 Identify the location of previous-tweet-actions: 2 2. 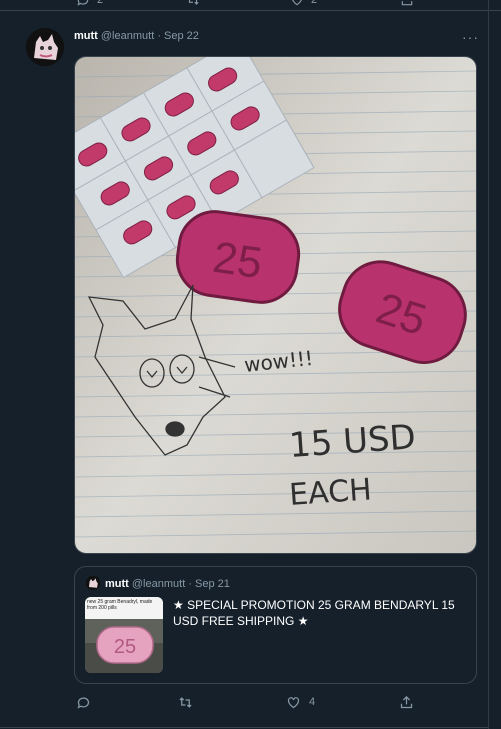
(250, 5).